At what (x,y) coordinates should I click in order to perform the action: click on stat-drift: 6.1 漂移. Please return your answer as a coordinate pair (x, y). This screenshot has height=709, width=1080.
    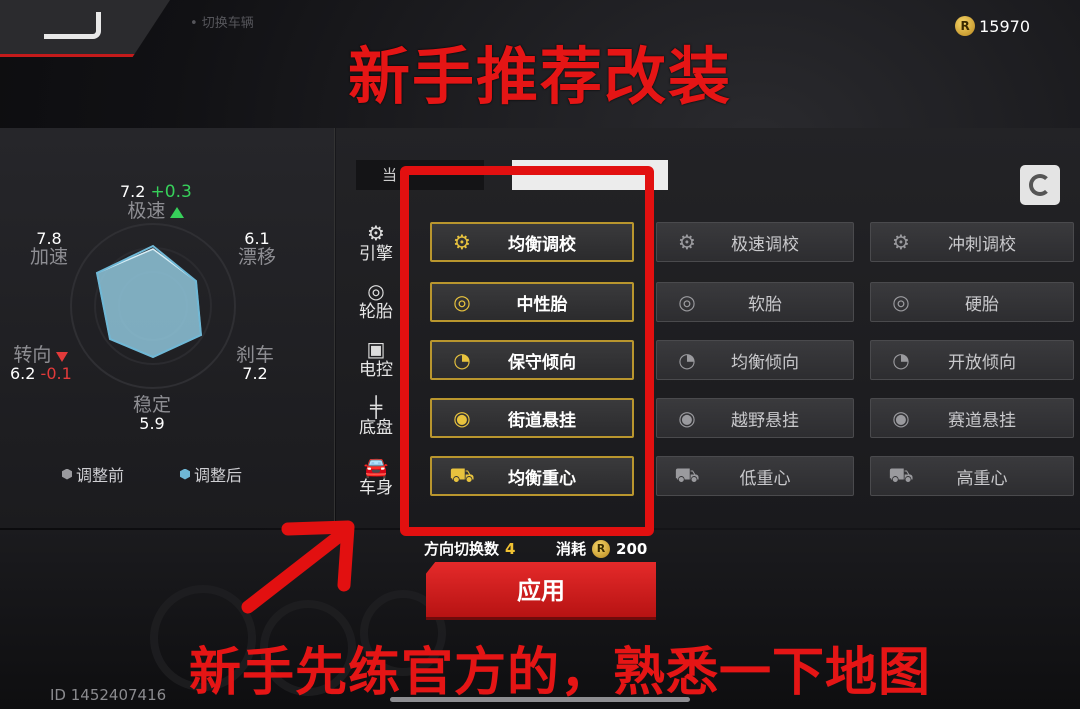
    Looking at the image, I should click on (257, 248).